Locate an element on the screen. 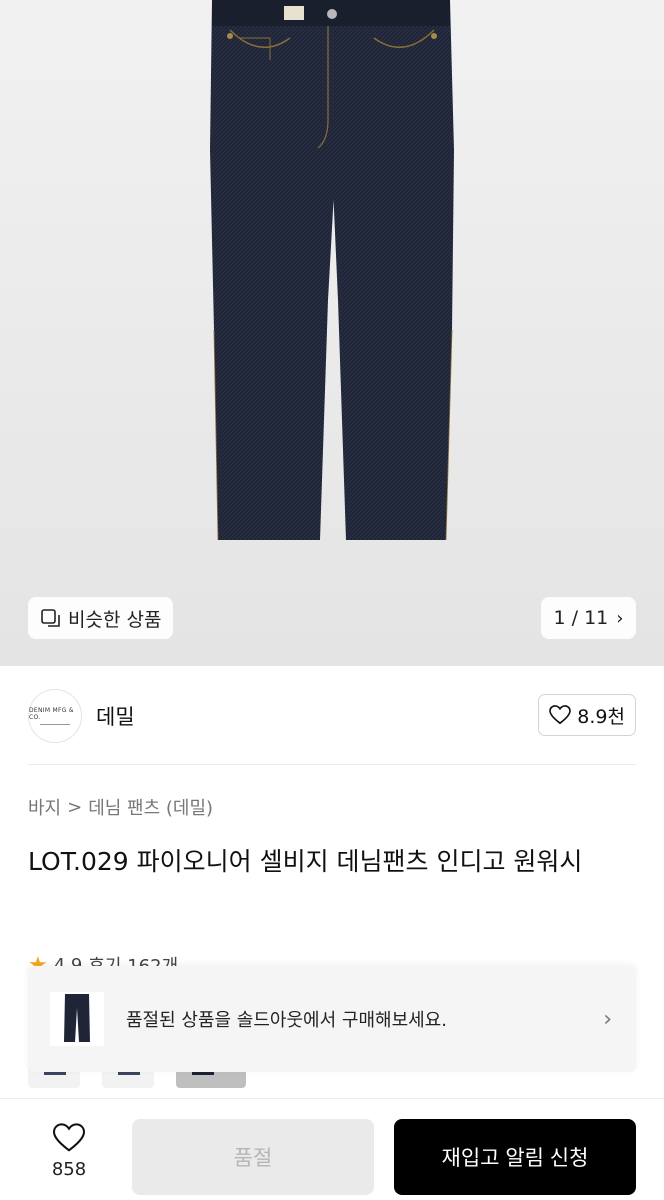 This screenshot has height=1200, width=664. similar-products-button: 비슷한 상품 is located at coordinates (101, 618).